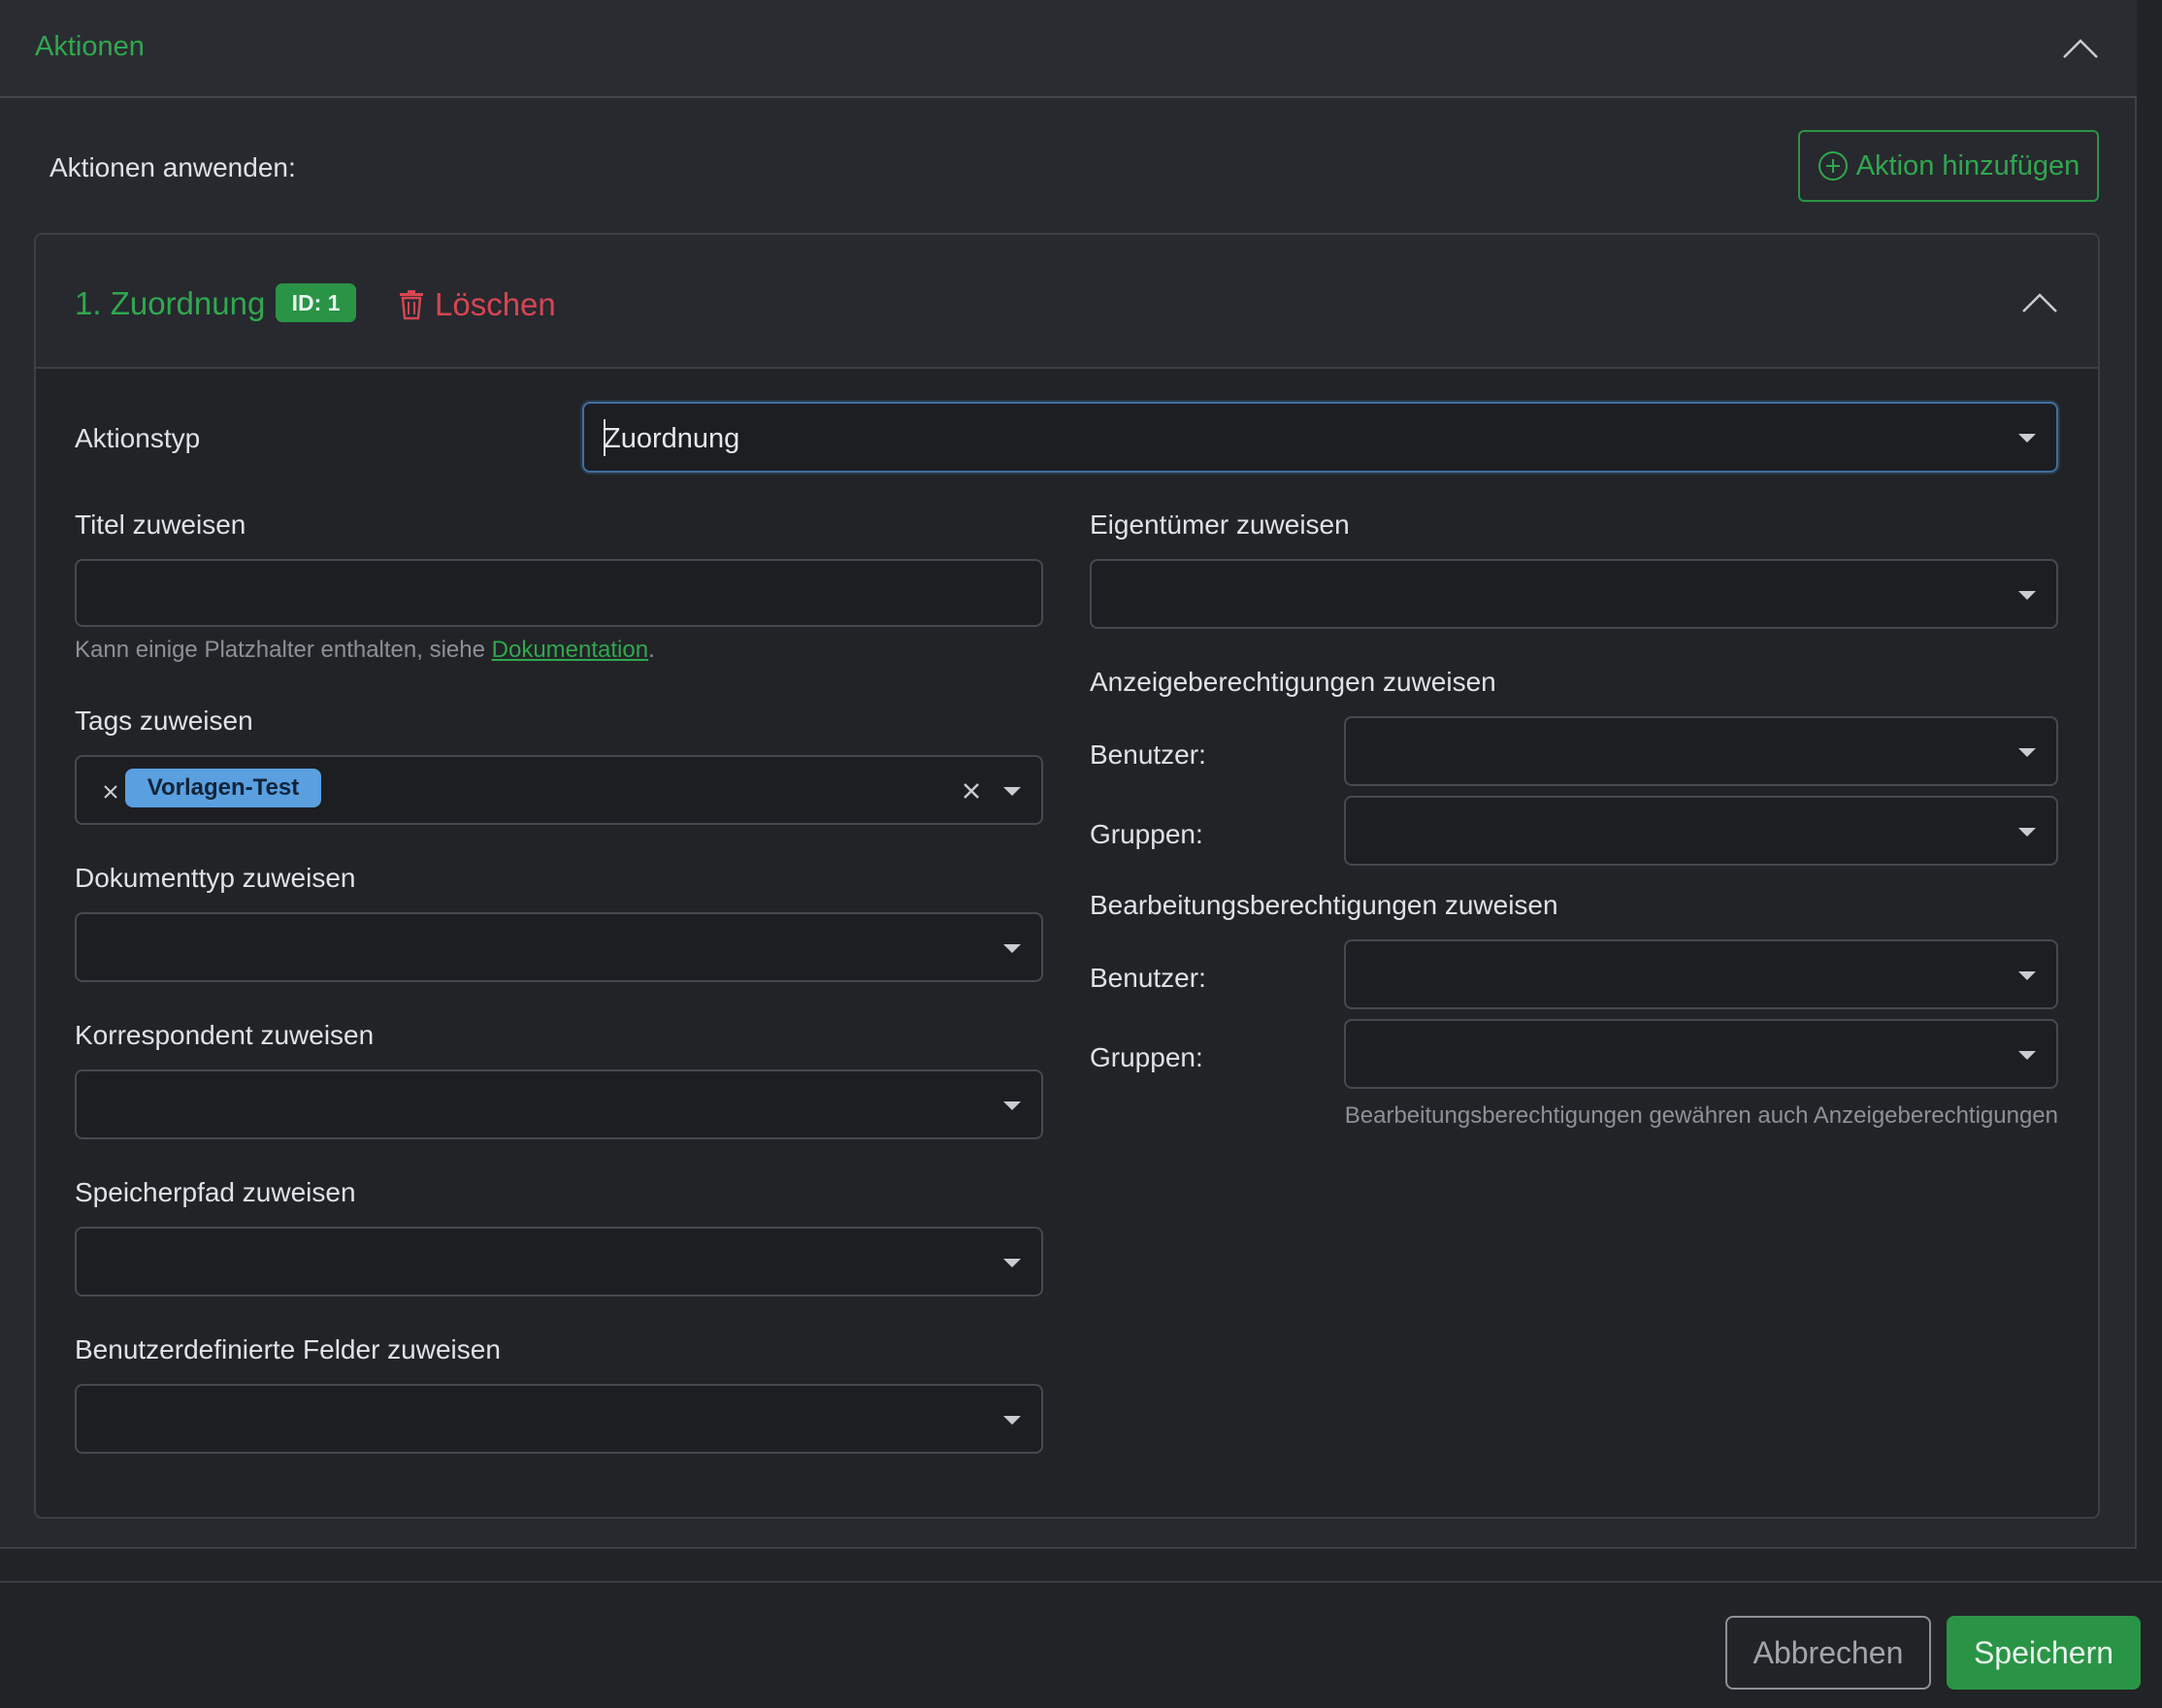 The image size is (2162, 1708). I want to click on view-users-label: Benutzer:, so click(1148, 755).